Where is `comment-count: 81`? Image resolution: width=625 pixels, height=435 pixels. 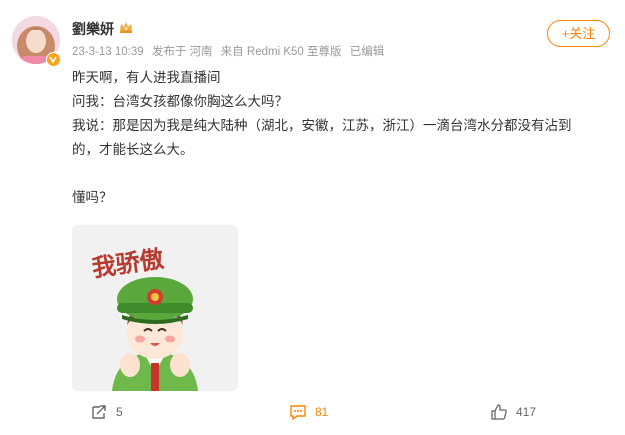 comment-count: 81 is located at coordinates (322, 412).